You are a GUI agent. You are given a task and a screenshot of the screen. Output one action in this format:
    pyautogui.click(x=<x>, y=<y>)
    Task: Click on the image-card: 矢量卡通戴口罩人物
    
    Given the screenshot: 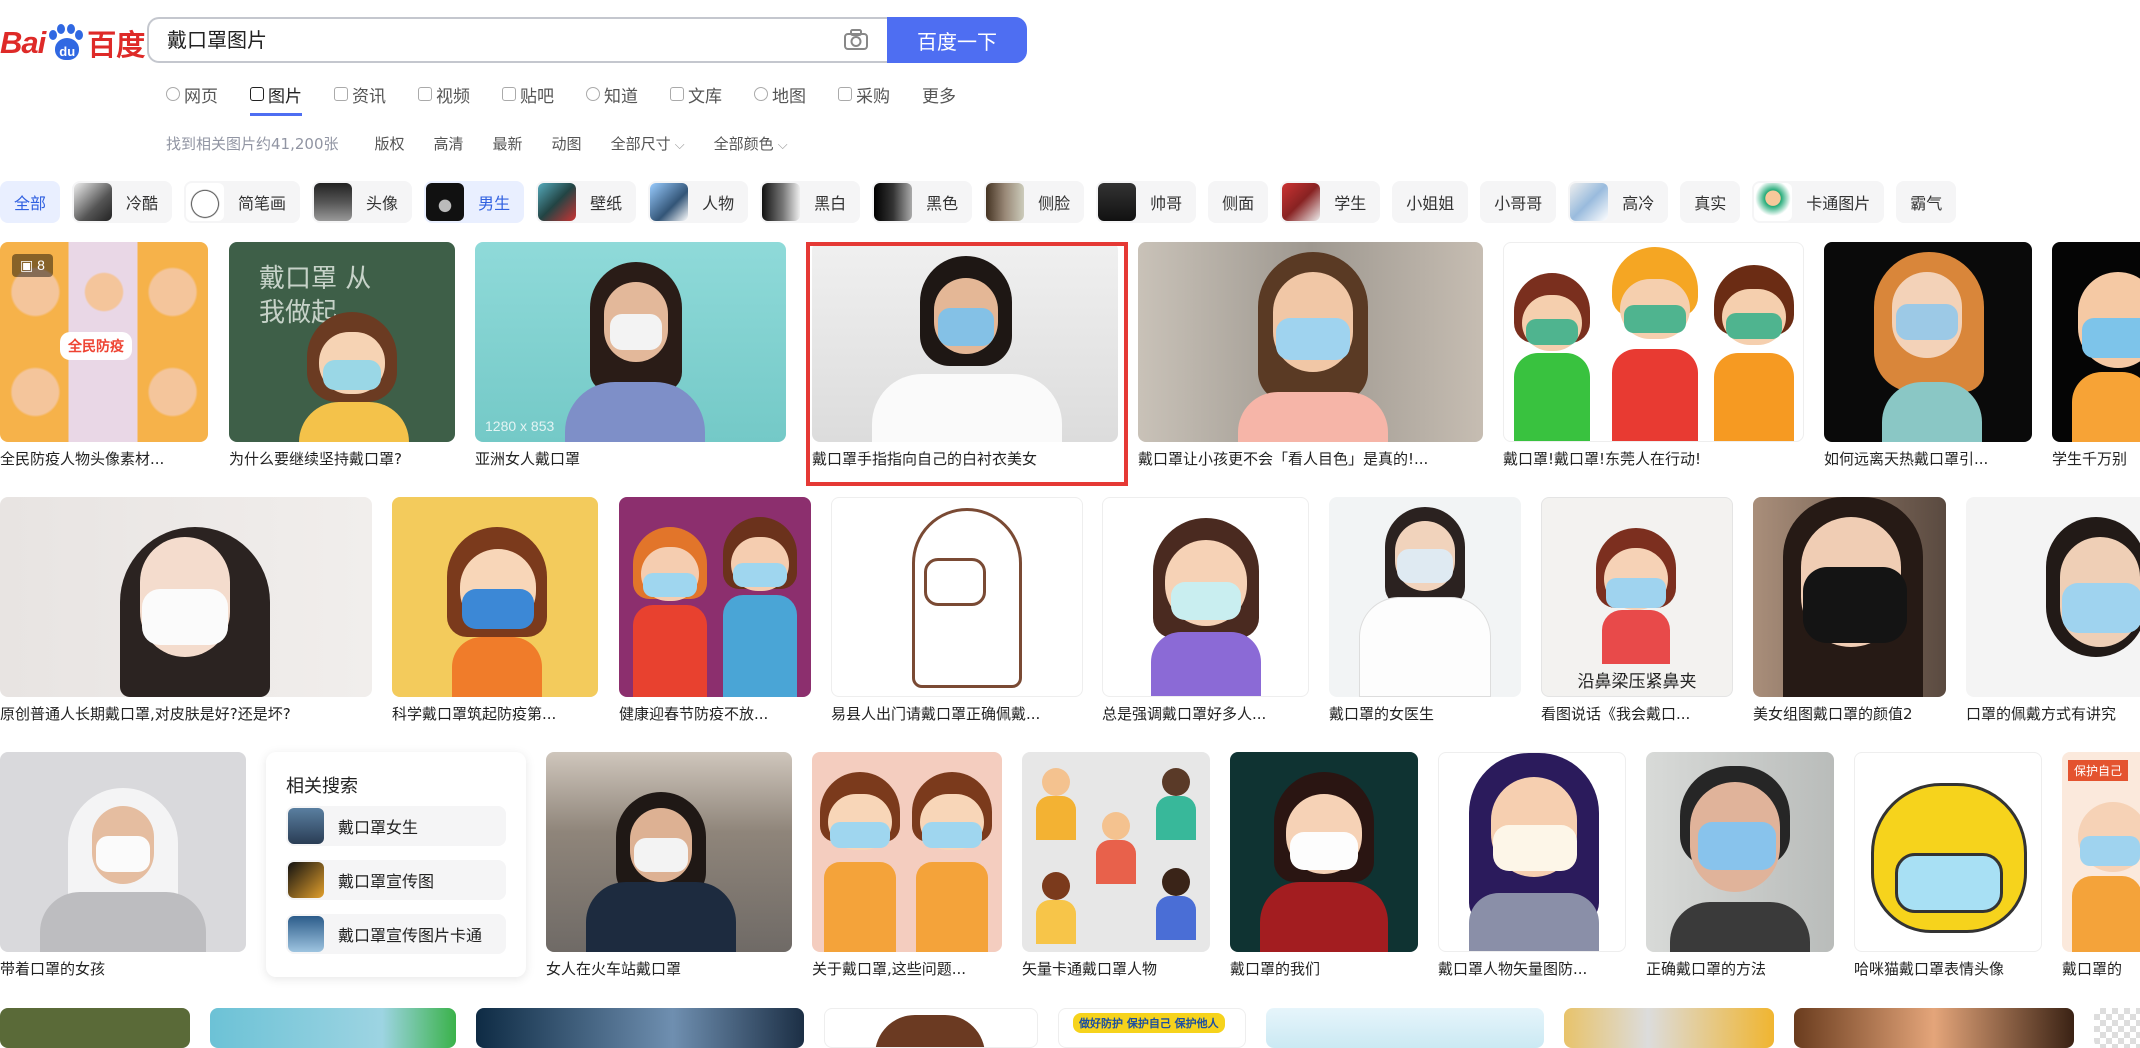 What is the action you would take?
    pyautogui.click(x=1116, y=865)
    